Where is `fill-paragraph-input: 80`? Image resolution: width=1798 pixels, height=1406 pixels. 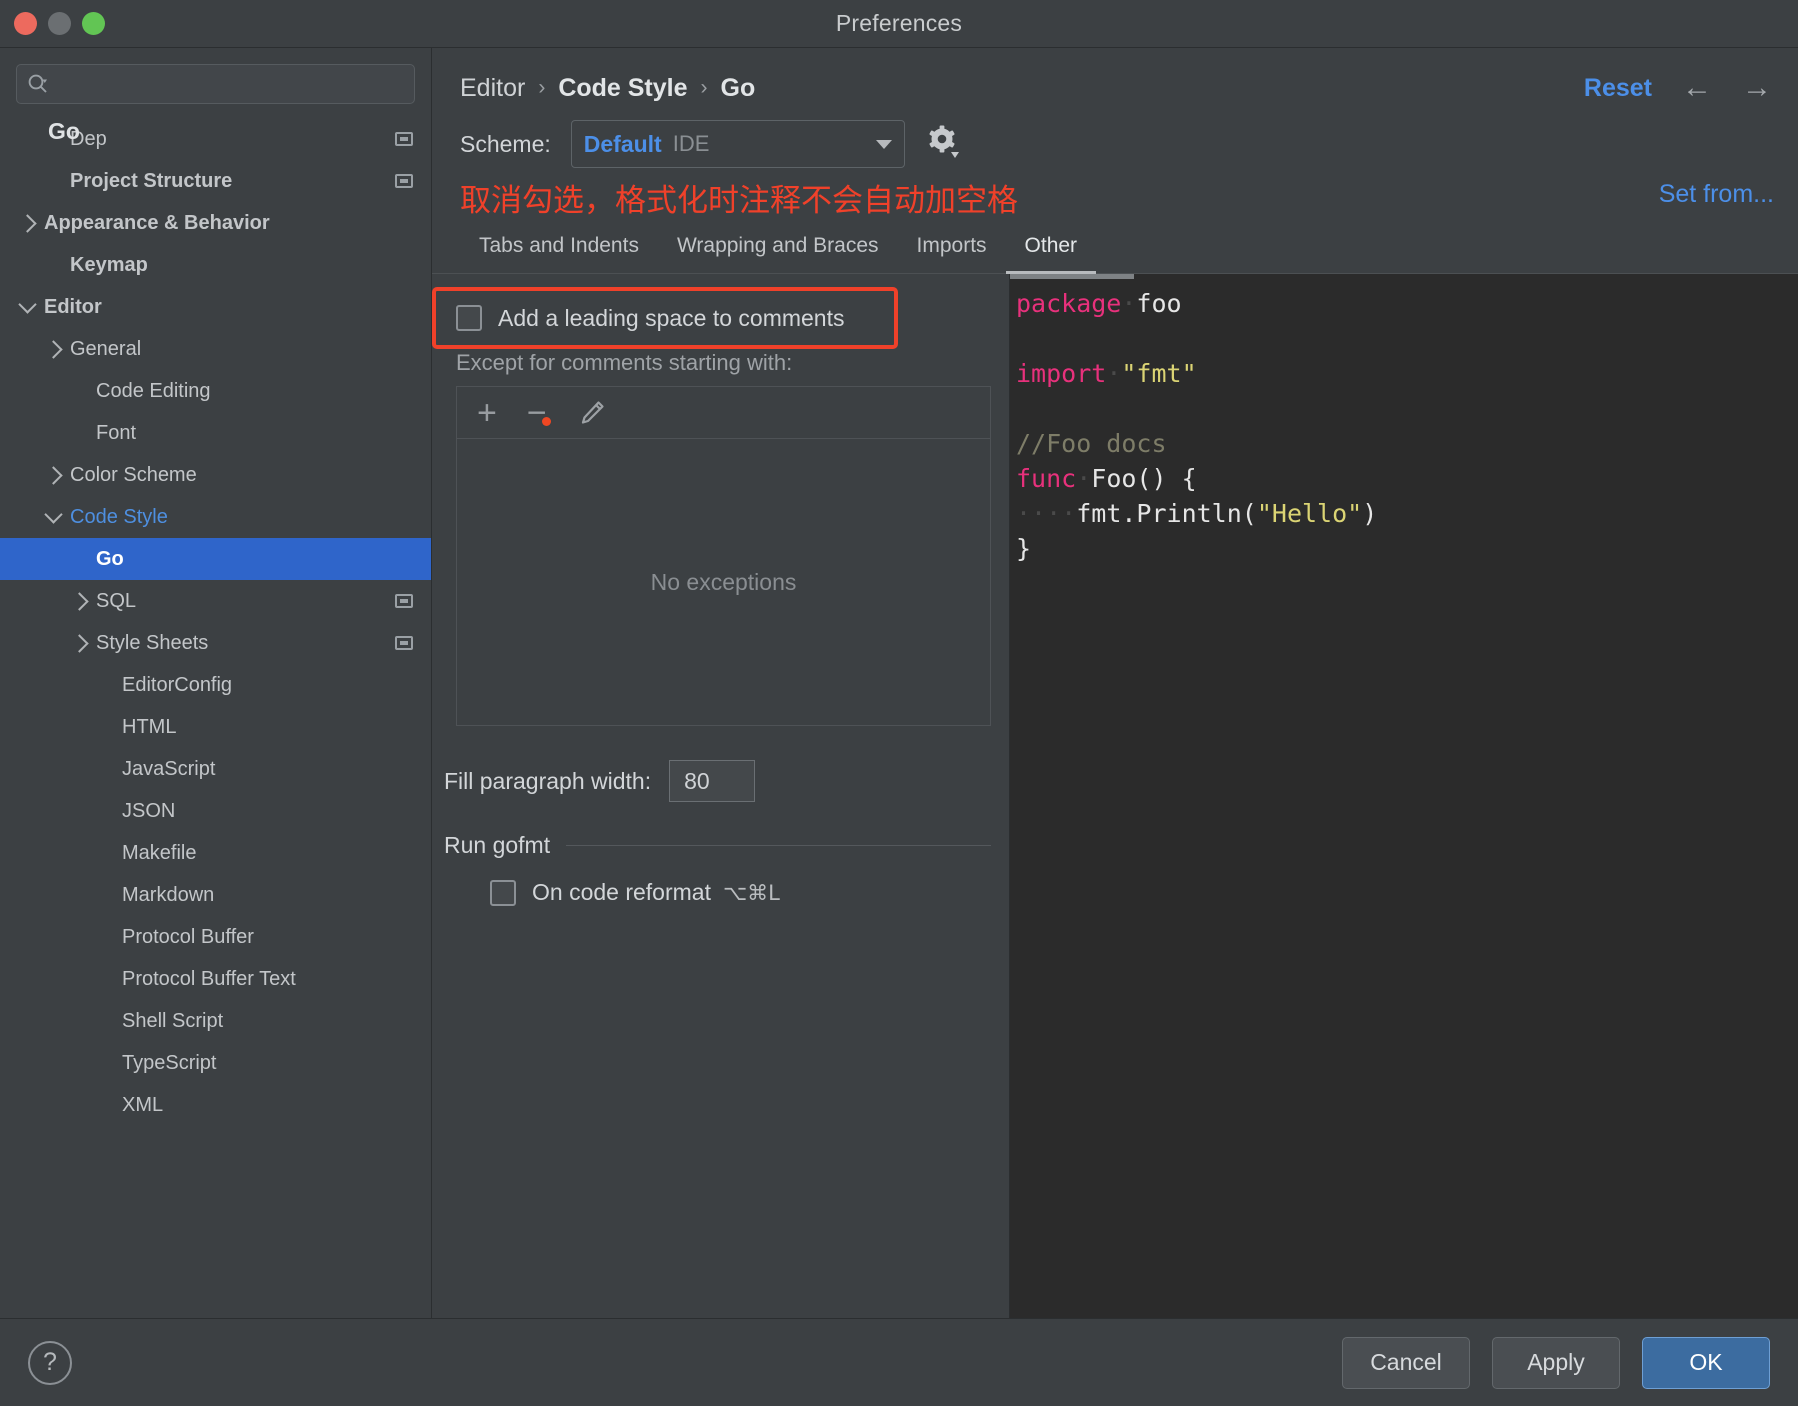
fill-paragraph-input: 80 is located at coordinates (712, 781).